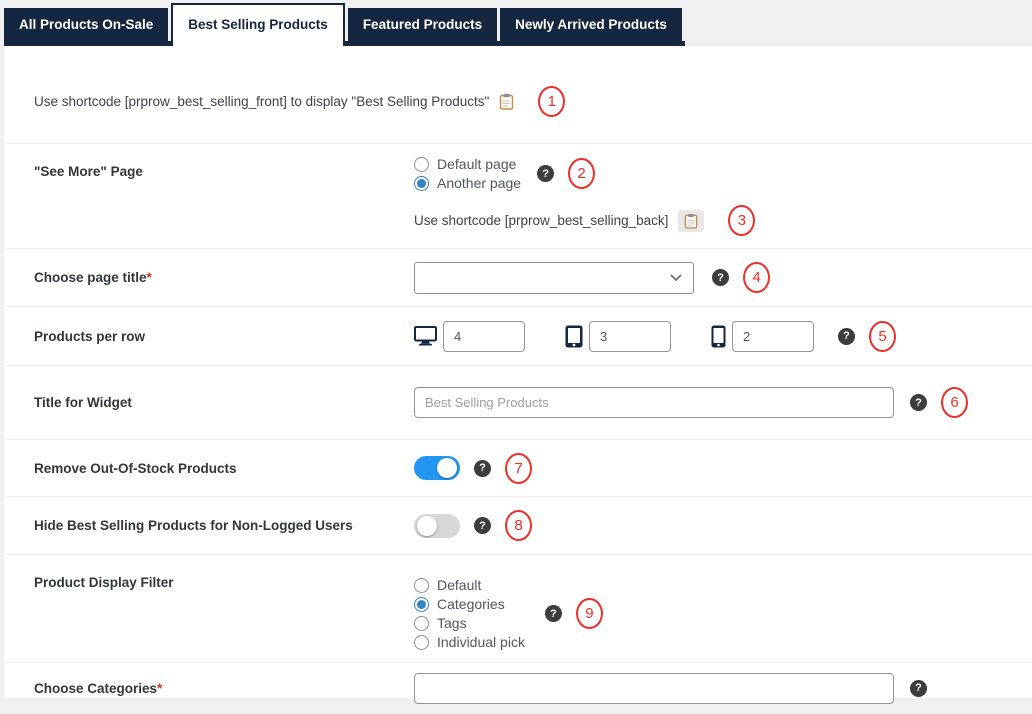  Describe the element at coordinates (484, 336) in the screenshot. I see `desktop-products-input` at that location.